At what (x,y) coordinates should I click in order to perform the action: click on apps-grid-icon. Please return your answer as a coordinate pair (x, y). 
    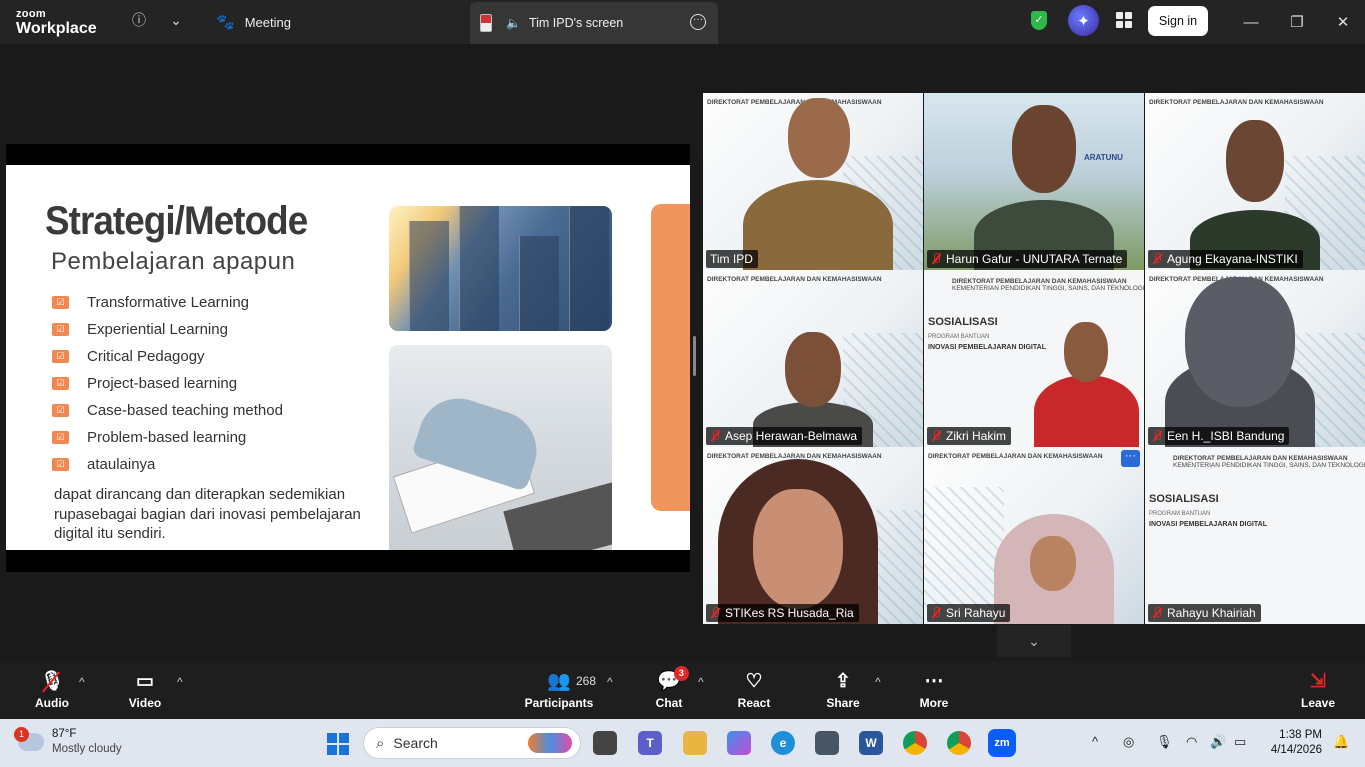
    Looking at the image, I should click on (1124, 20).